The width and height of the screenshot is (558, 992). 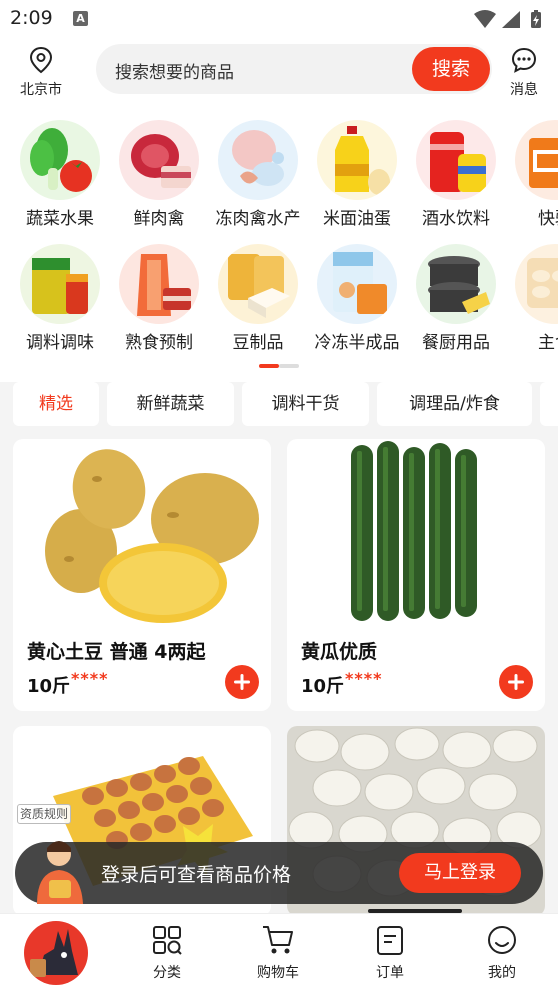 I want to click on tab-prepared-fried: 调理品/炸食, so click(x=454, y=404).